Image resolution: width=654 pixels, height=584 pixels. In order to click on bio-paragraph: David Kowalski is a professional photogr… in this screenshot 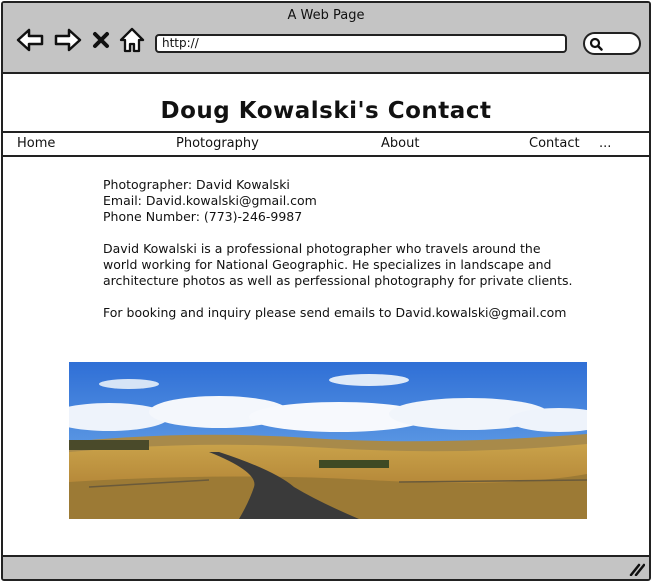, I will do `click(338, 264)`.